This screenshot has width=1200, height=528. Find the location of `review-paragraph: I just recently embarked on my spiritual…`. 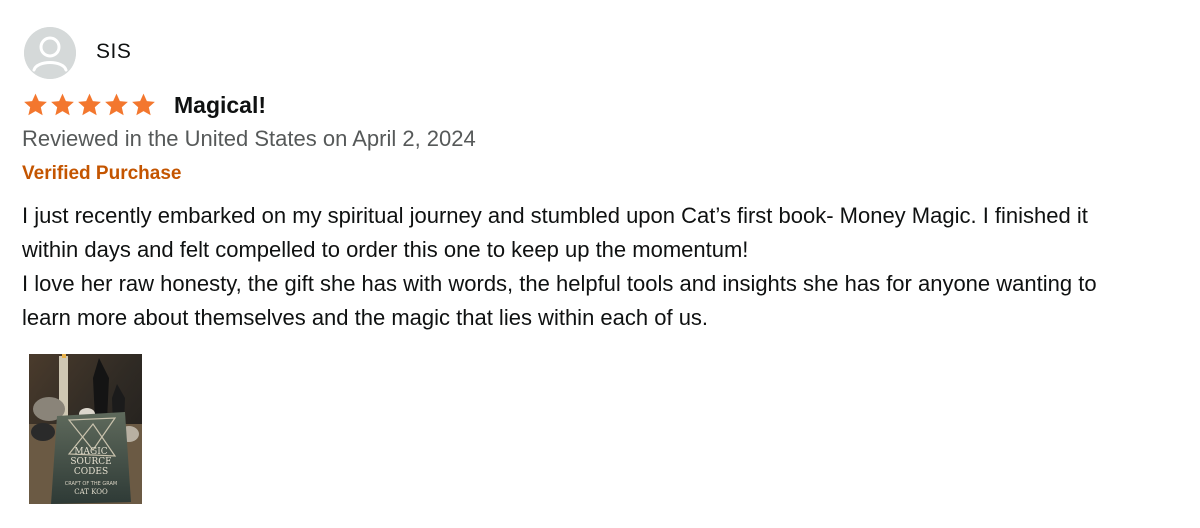

review-paragraph: I just recently embarked on my spiritual… is located at coordinates (555, 232).